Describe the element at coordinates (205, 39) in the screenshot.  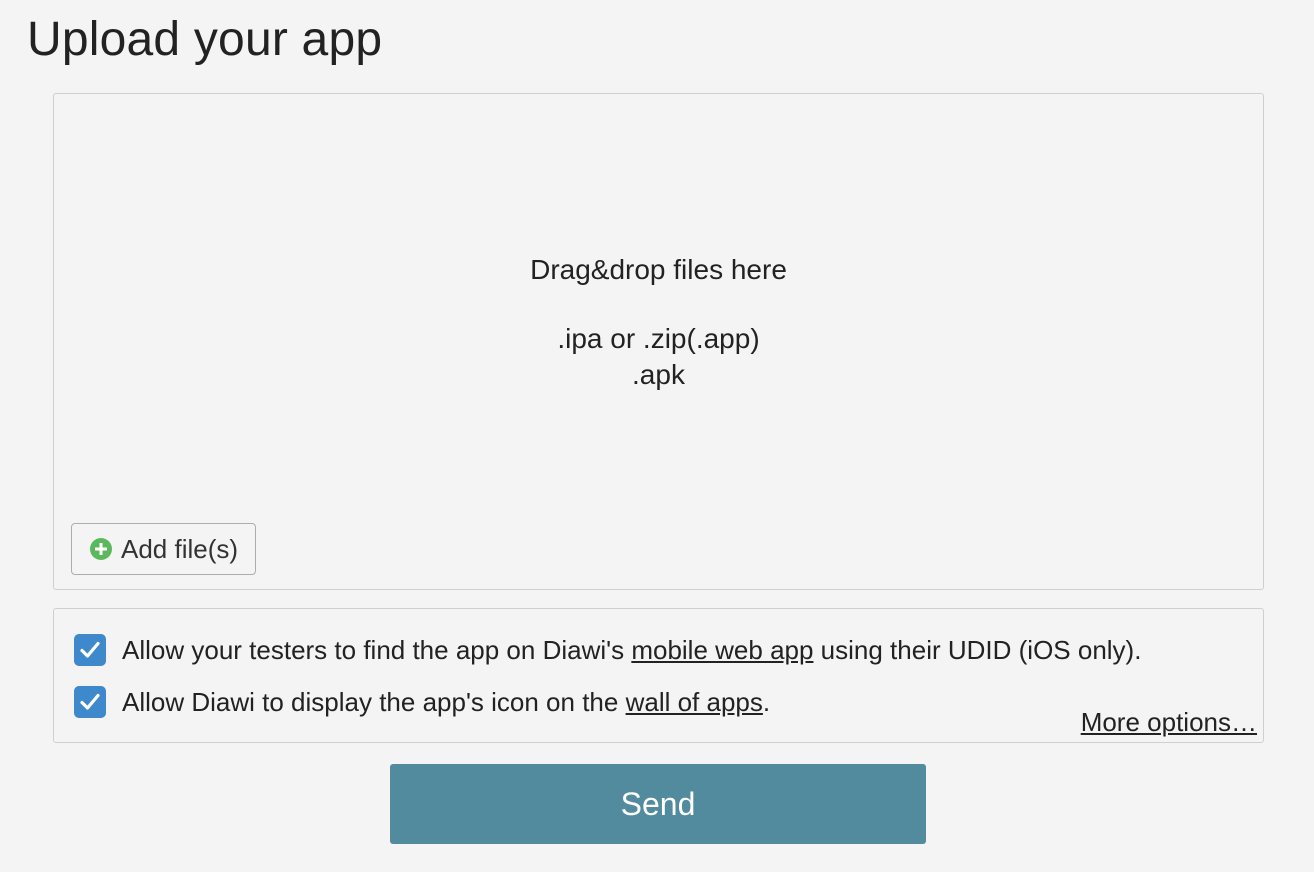
I see `page-title: Upload your app` at that location.